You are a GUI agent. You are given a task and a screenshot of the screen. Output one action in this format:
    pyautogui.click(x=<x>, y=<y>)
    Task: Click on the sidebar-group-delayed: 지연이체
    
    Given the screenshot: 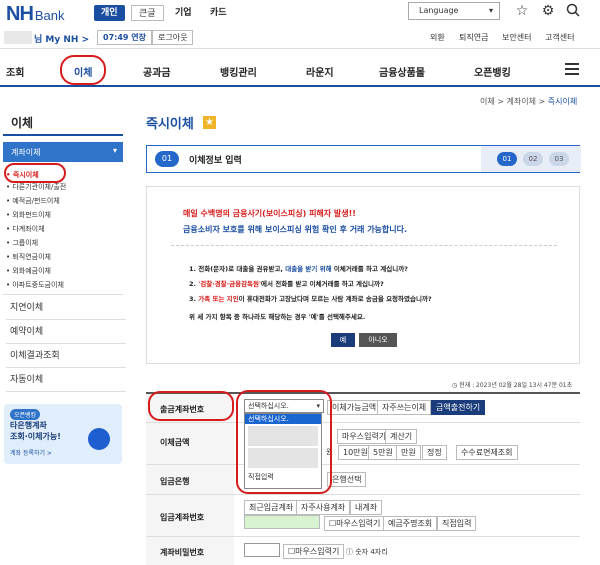 What is the action you would take?
    pyautogui.click(x=66, y=308)
    